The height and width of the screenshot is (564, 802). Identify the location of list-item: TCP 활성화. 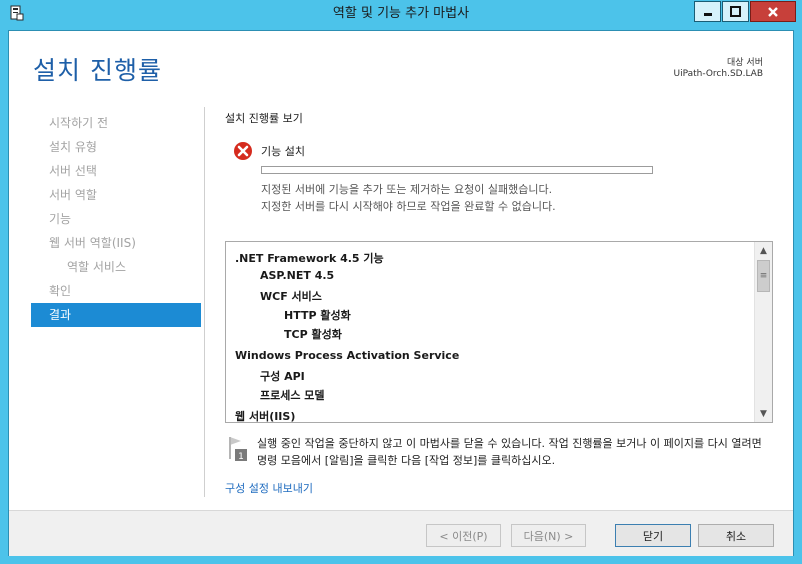
(313, 334).